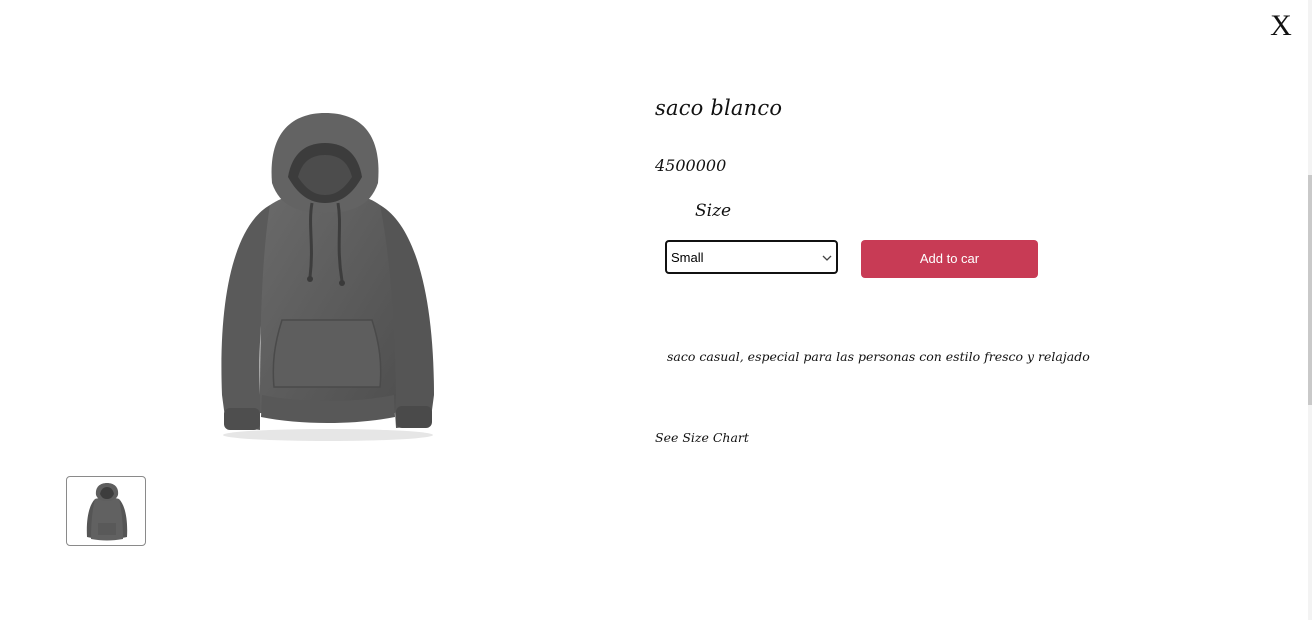 This screenshot has width=1312, height=620. Describe the element at coordinates (719, 108) in the screenshot. I see `product-title: saco blanco` at that location.